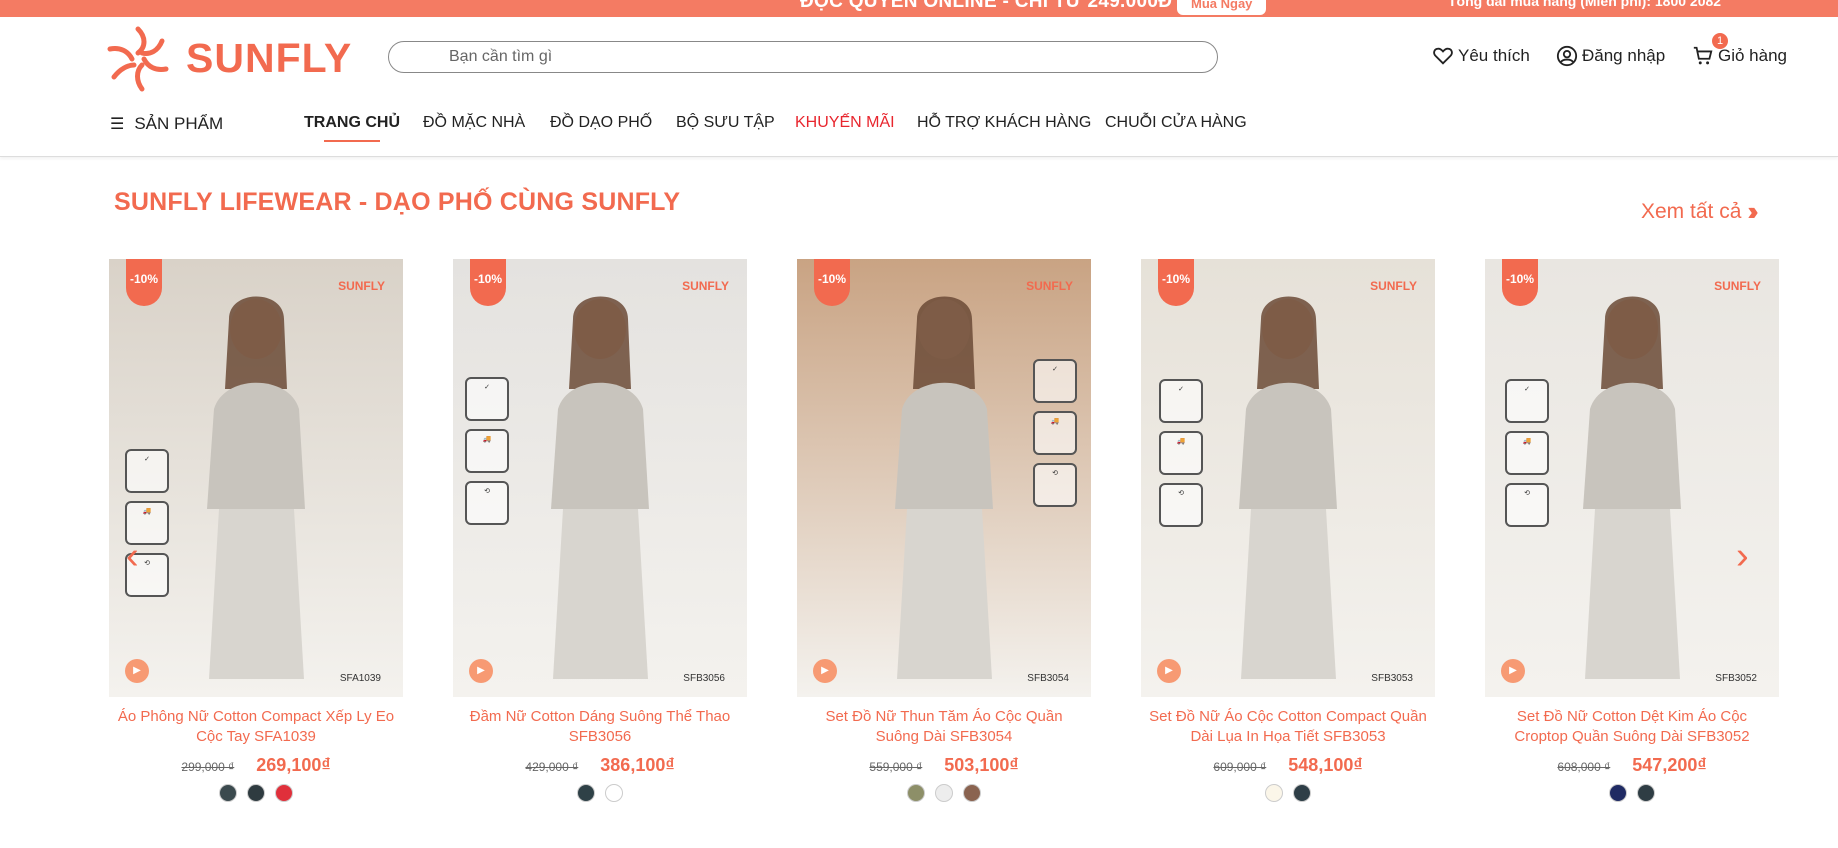  I want to click on price-row: 429,000 ₫ 386,100₫, so click(600, 765).